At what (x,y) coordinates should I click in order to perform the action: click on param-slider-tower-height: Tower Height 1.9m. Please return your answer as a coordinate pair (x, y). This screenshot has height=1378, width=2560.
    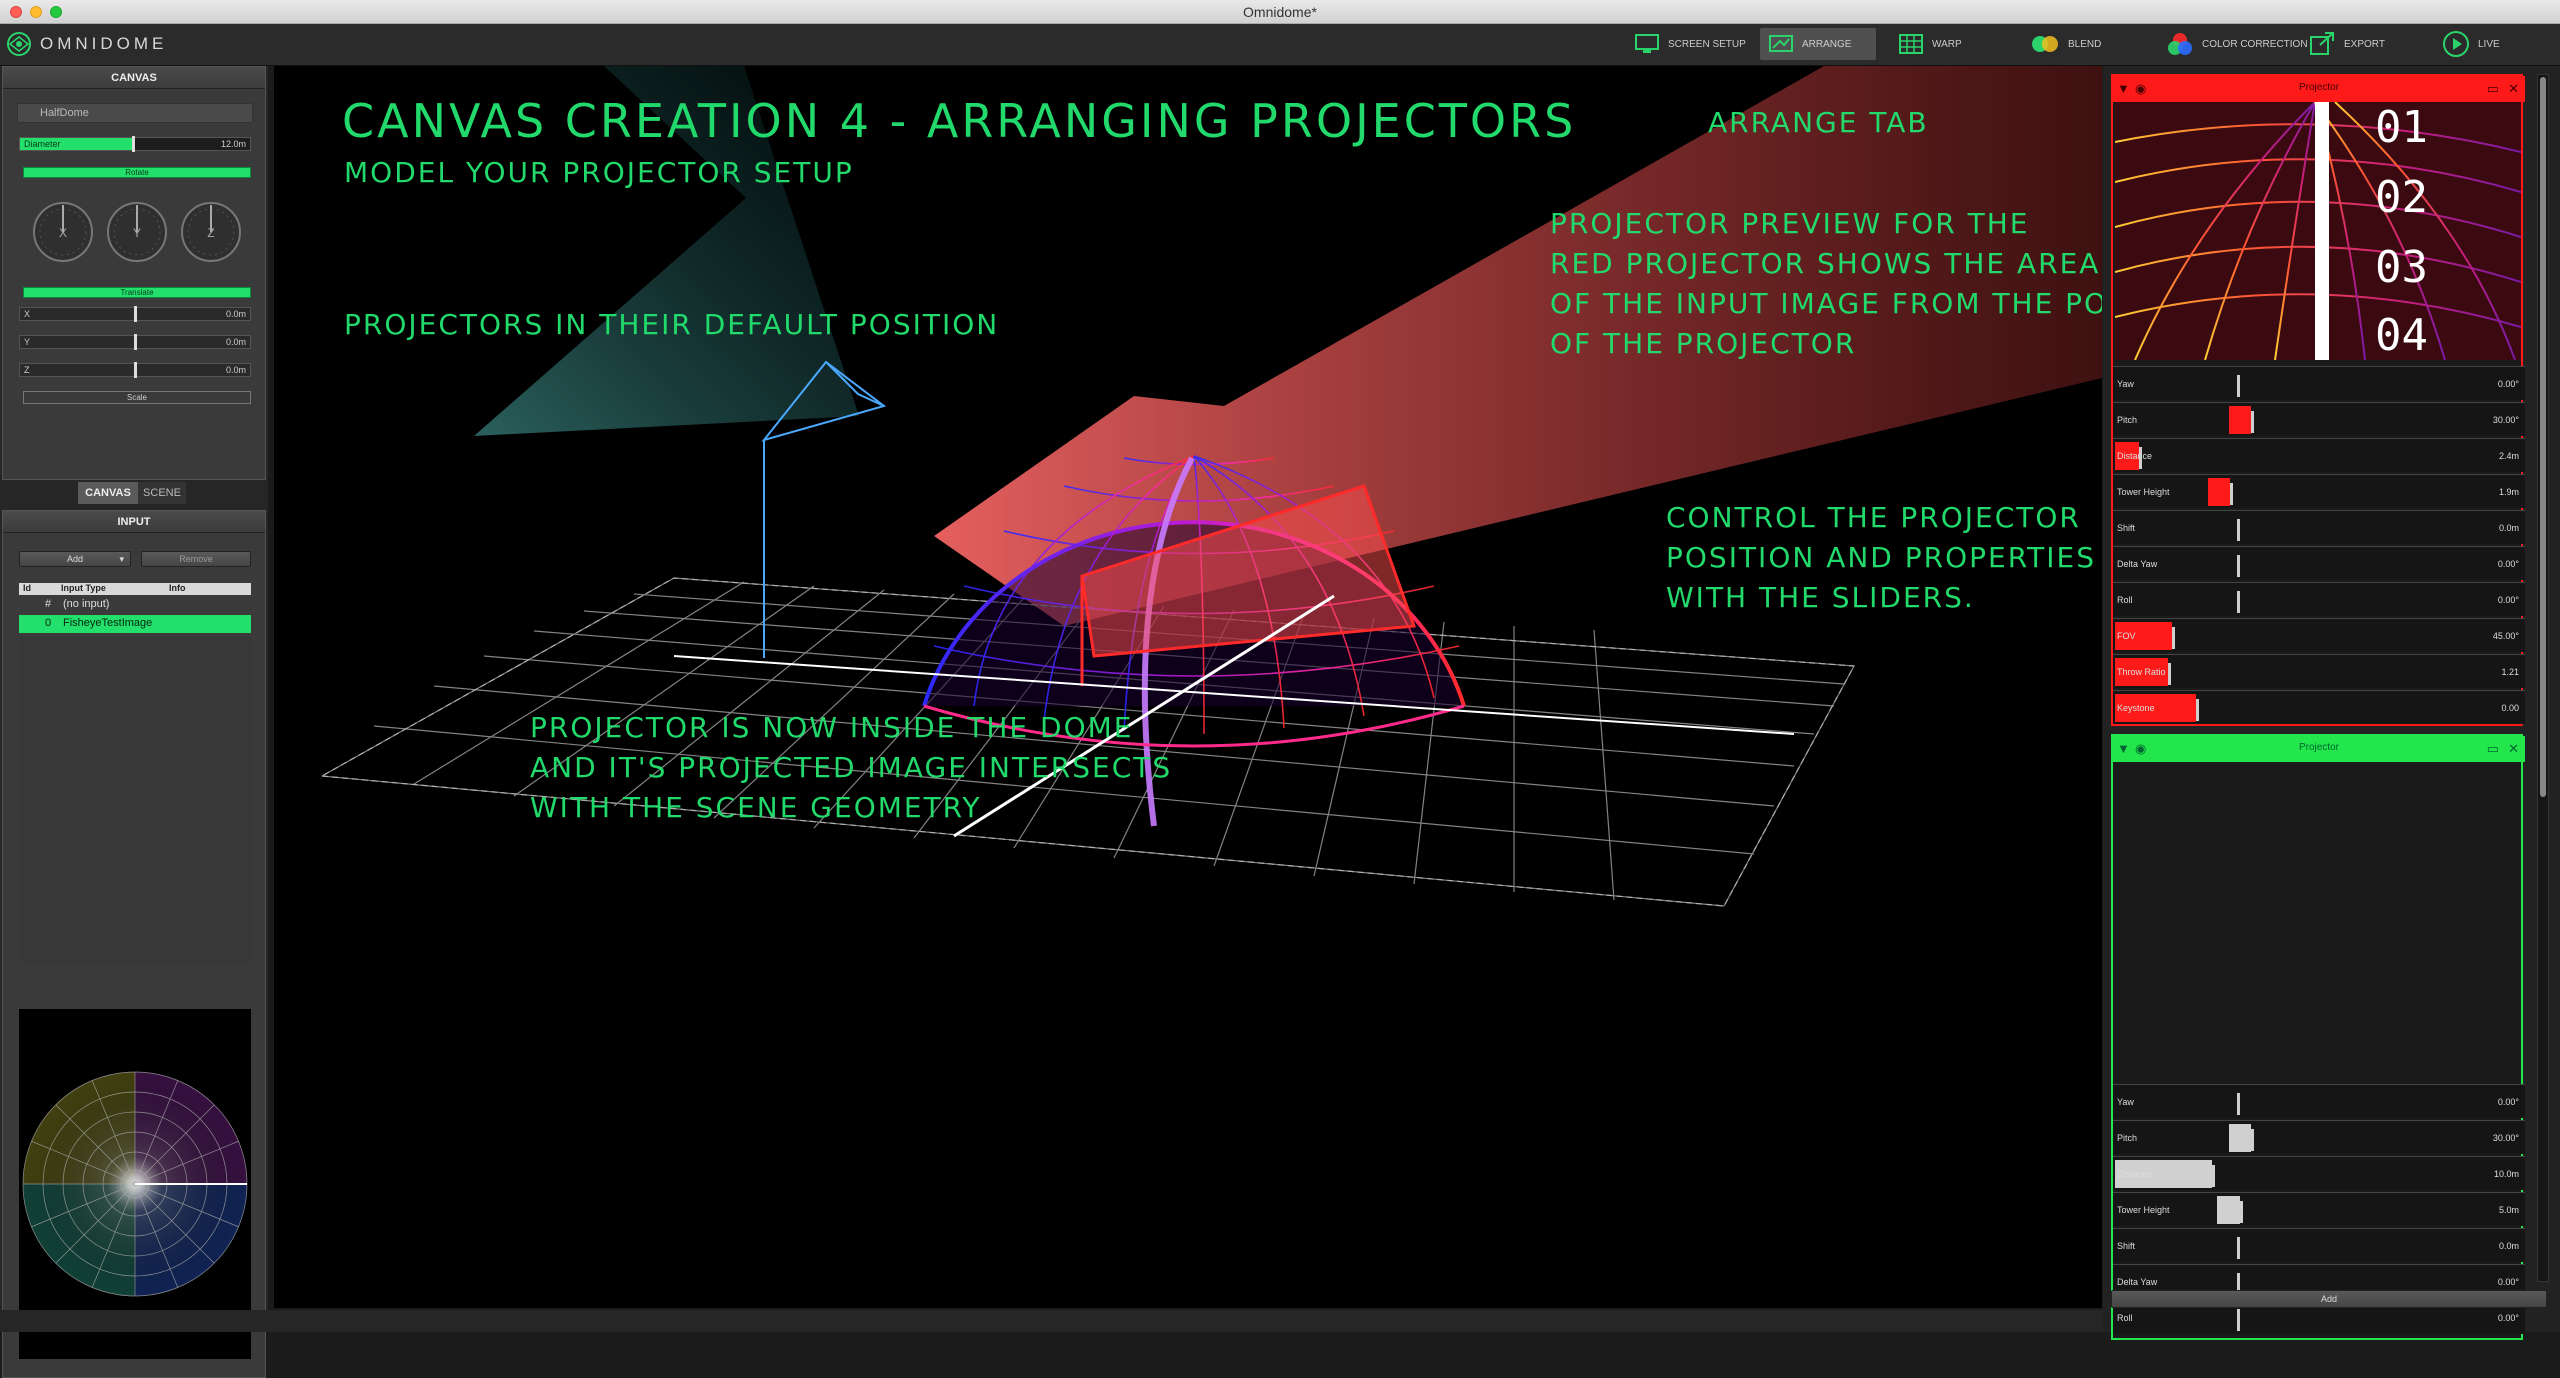
    Looking at the image, I should click on (2319, 491).